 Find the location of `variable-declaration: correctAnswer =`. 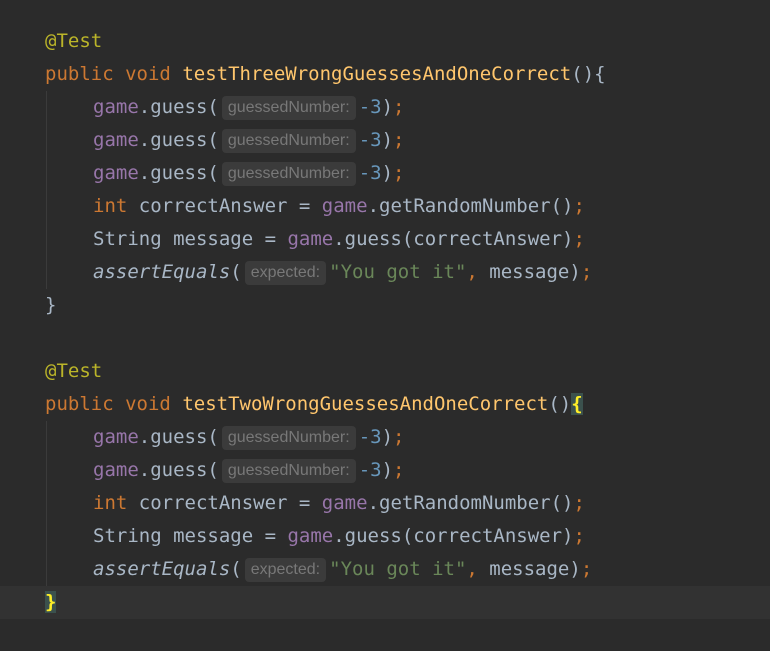

variable-declaration: correctAnswer = is located at coordinates (224, 206).